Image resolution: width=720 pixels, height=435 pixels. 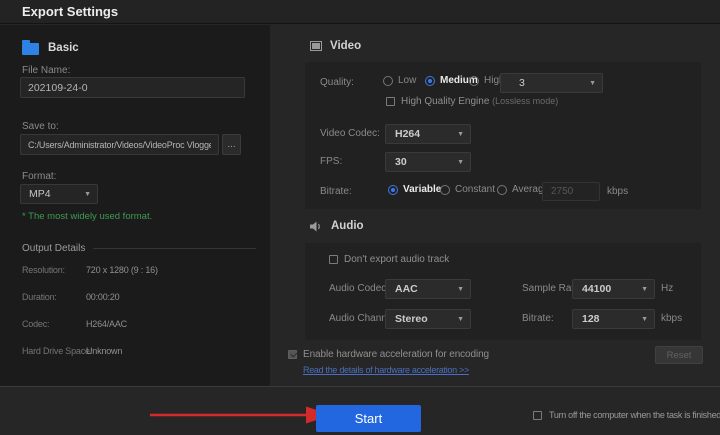 I want to click on audio-icon, so click(x=315, y=226).